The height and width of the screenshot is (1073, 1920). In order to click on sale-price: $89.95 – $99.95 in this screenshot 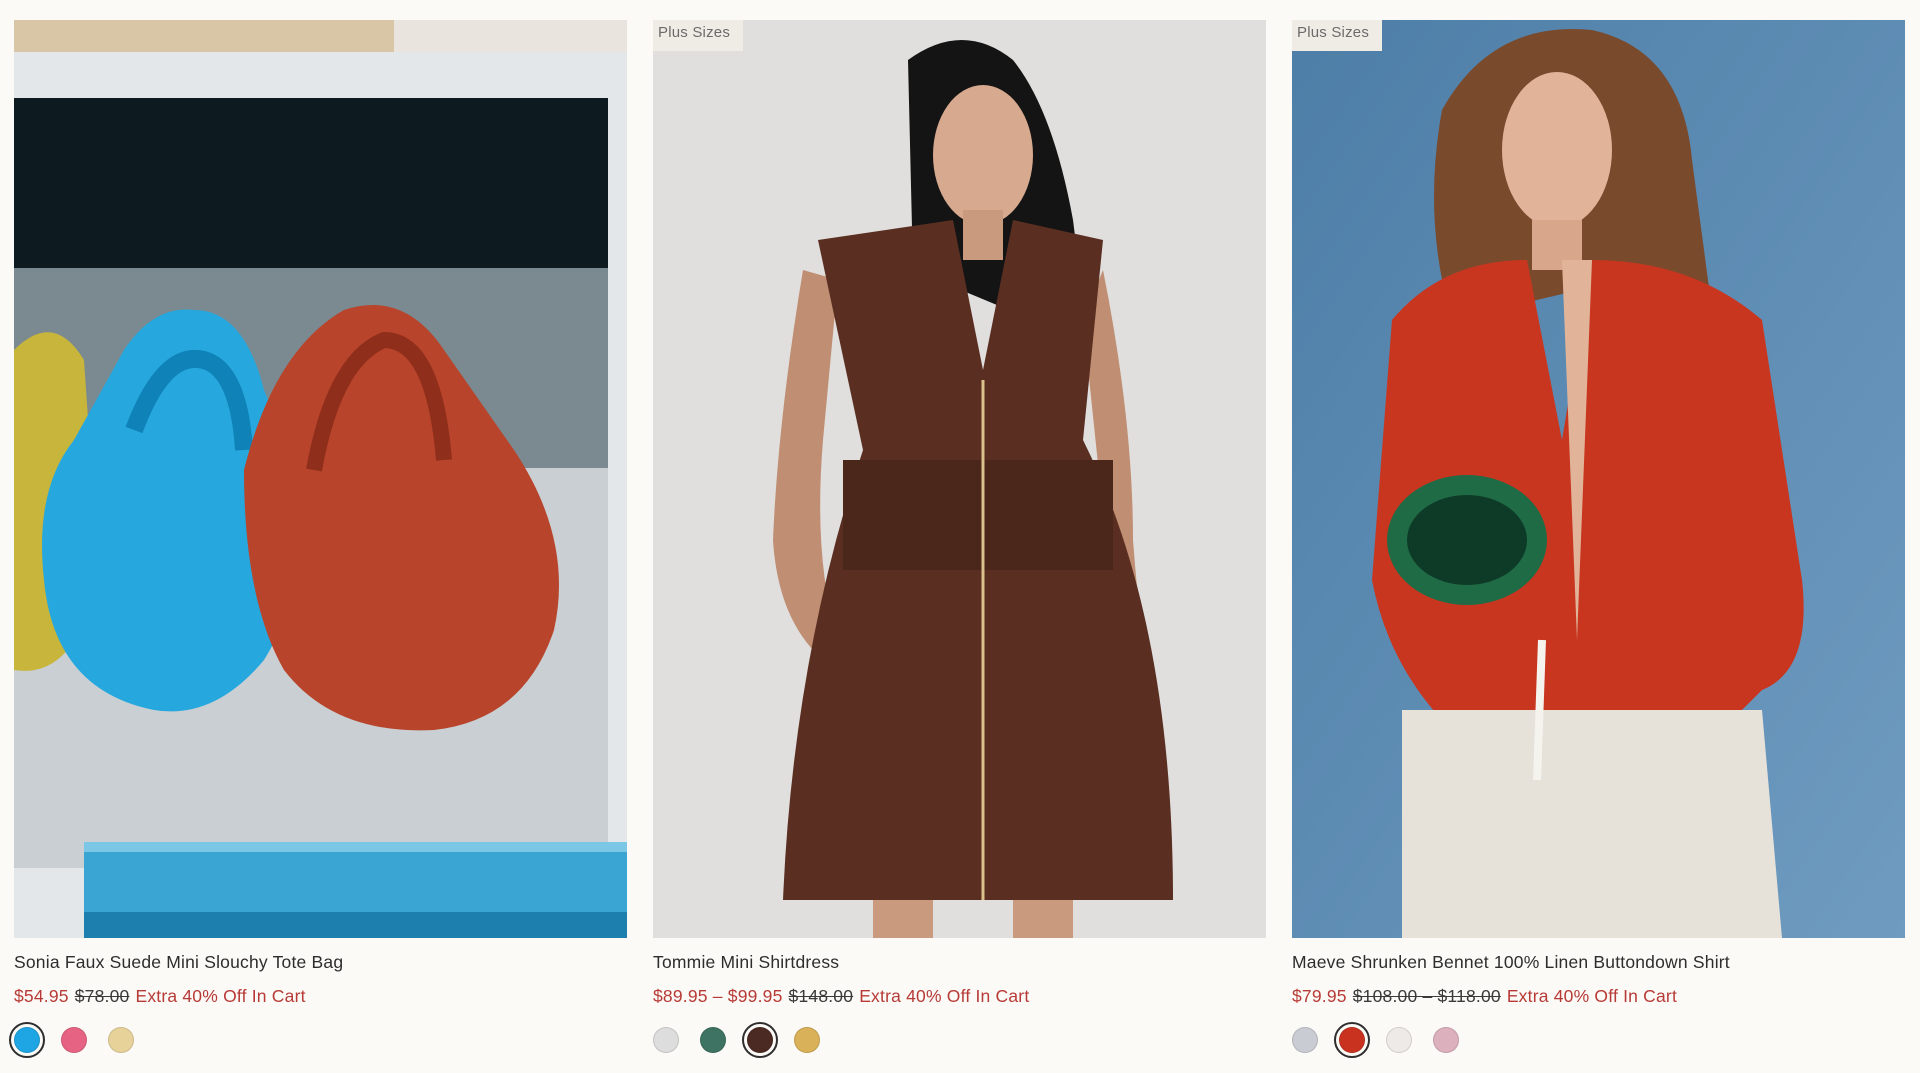, I will do `click(718, 996)`.